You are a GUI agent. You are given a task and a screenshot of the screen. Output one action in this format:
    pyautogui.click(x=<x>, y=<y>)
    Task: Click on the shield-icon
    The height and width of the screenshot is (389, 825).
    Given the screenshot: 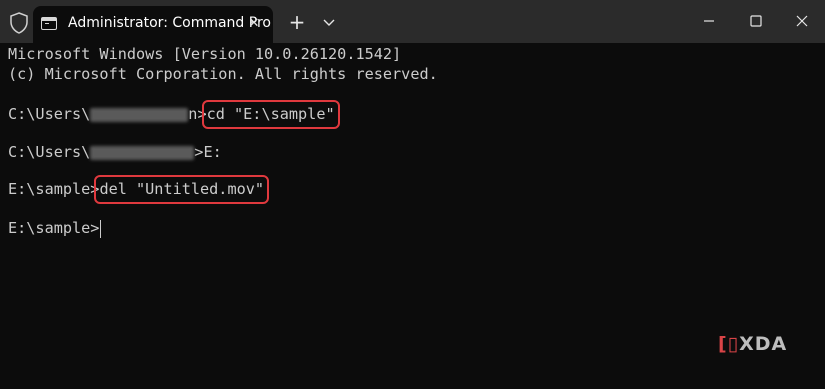 What is the action you would take?
    pyautogui.click(x=19, y=23)
    